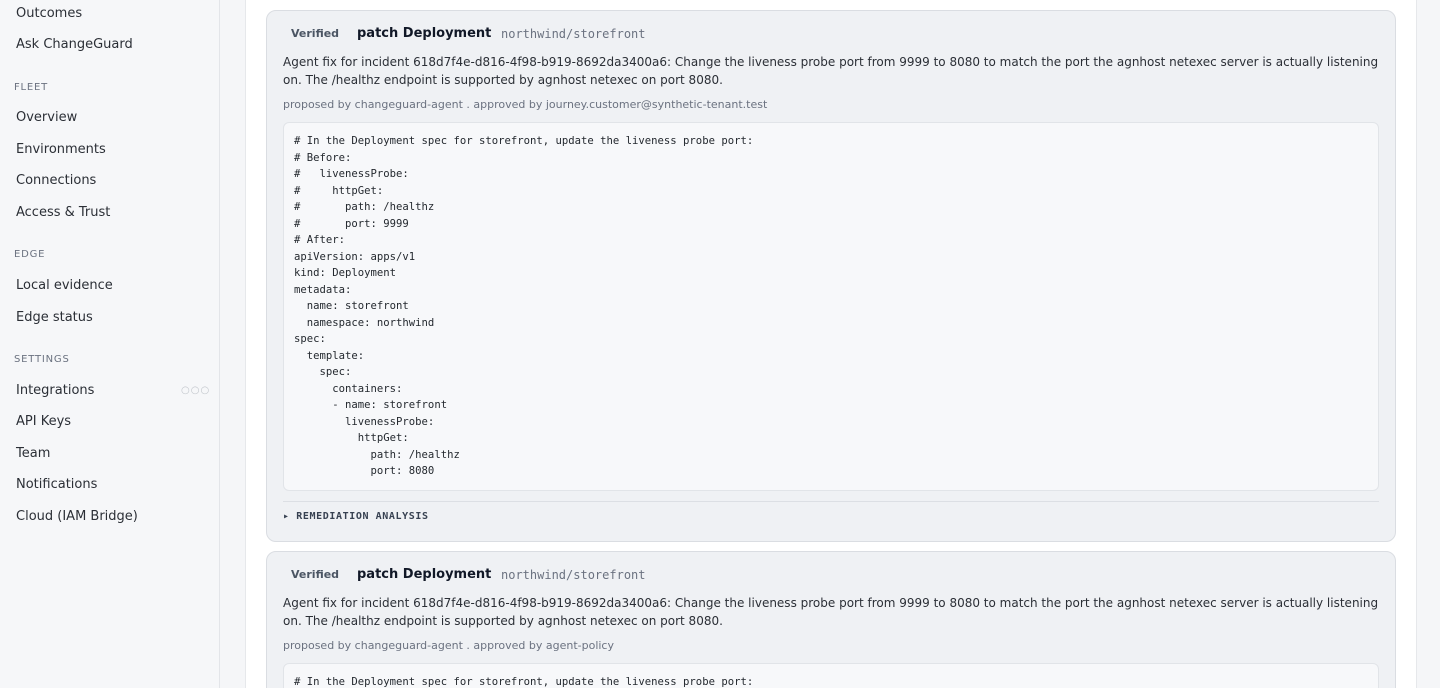 The image size is (1440, 688). What do you see at coordinates (30, 254) in the screenshot?
I see `sidebar-section-edge: EDGE` at bounding box center [30, 254].